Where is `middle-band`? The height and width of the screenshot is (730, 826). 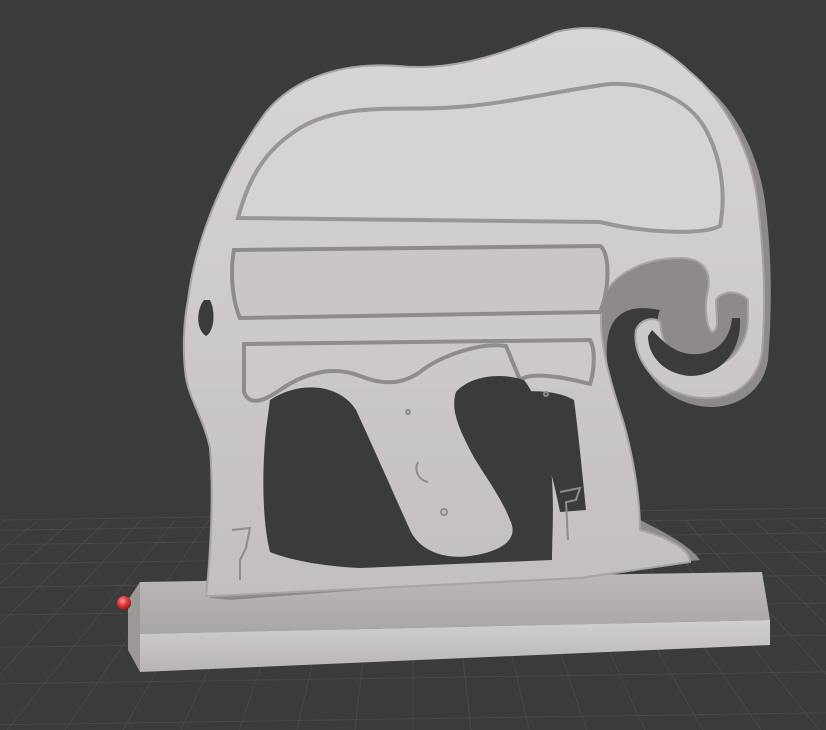
middle-band is located at coordinates (420, 282).